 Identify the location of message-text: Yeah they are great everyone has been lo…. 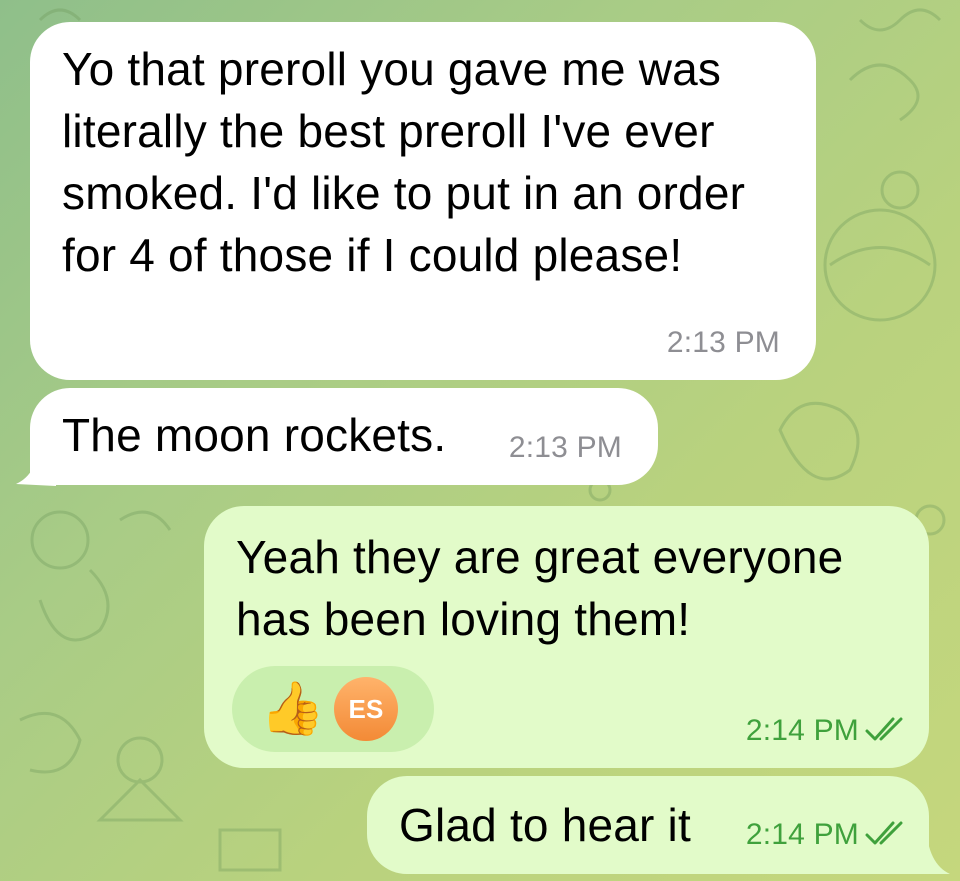
(540, 588).